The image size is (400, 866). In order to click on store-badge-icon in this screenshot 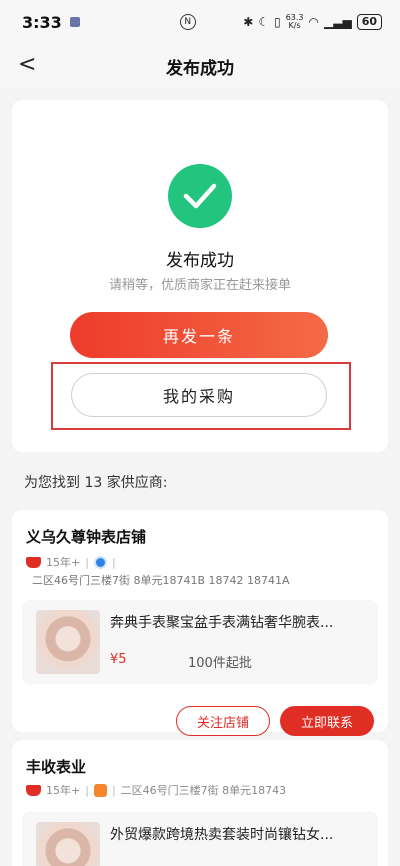, I will do `click(100, 790)`.